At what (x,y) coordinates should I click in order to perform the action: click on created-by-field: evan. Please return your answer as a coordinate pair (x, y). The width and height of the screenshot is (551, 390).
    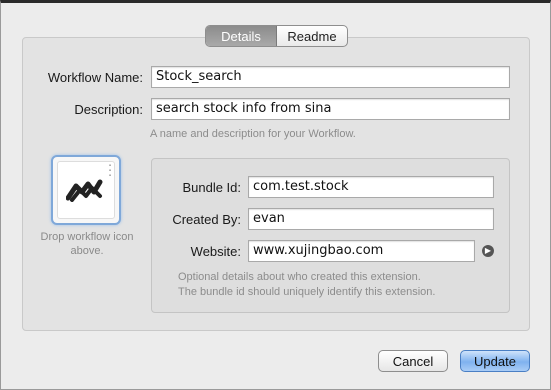
    Looking at the image, I should click on (371, 219).